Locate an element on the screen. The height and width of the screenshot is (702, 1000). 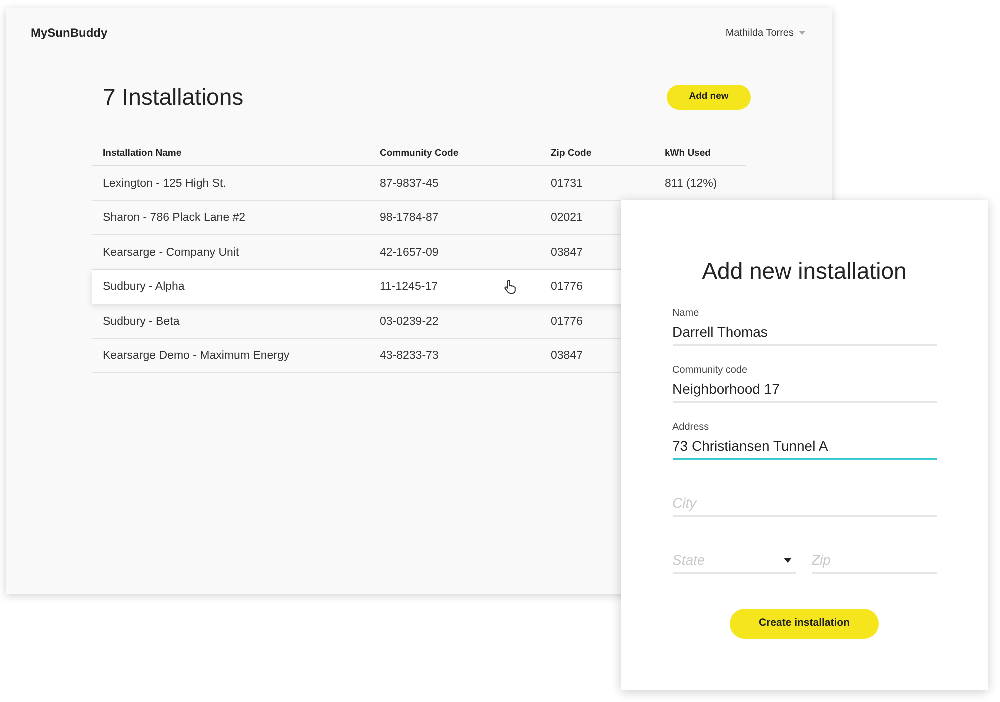
table-cell: Kearsarge Demo - Maximum Energy is located at coordinates (196, 356).